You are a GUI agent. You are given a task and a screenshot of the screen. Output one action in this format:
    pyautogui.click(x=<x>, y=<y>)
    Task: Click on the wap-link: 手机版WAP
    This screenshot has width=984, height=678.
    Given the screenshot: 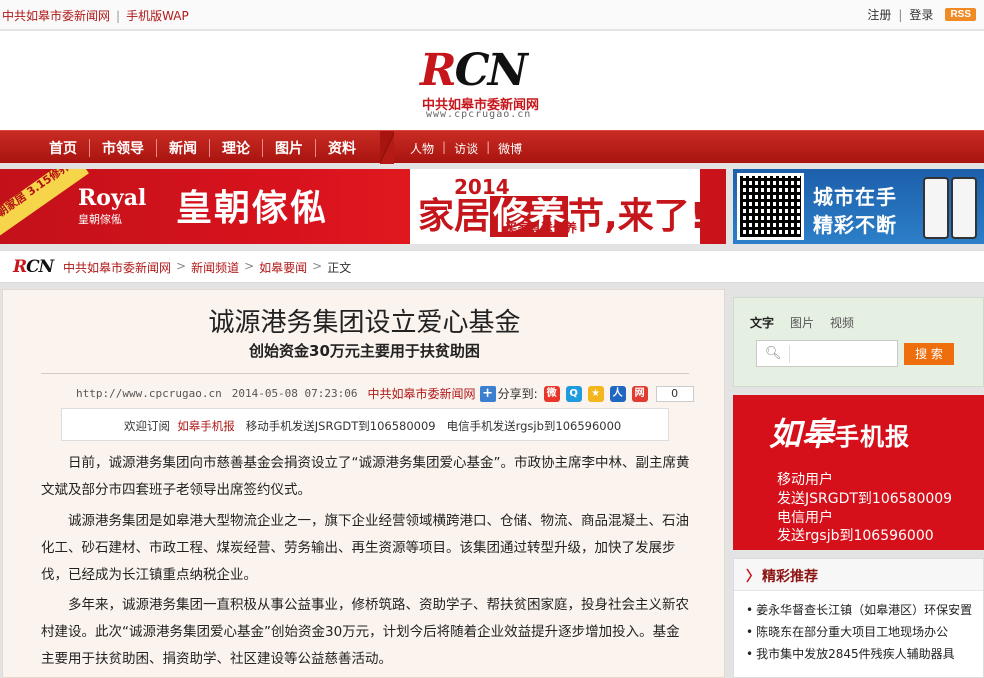 What is the action you would take?
    pyautogui.click(x=157, y=16)
    